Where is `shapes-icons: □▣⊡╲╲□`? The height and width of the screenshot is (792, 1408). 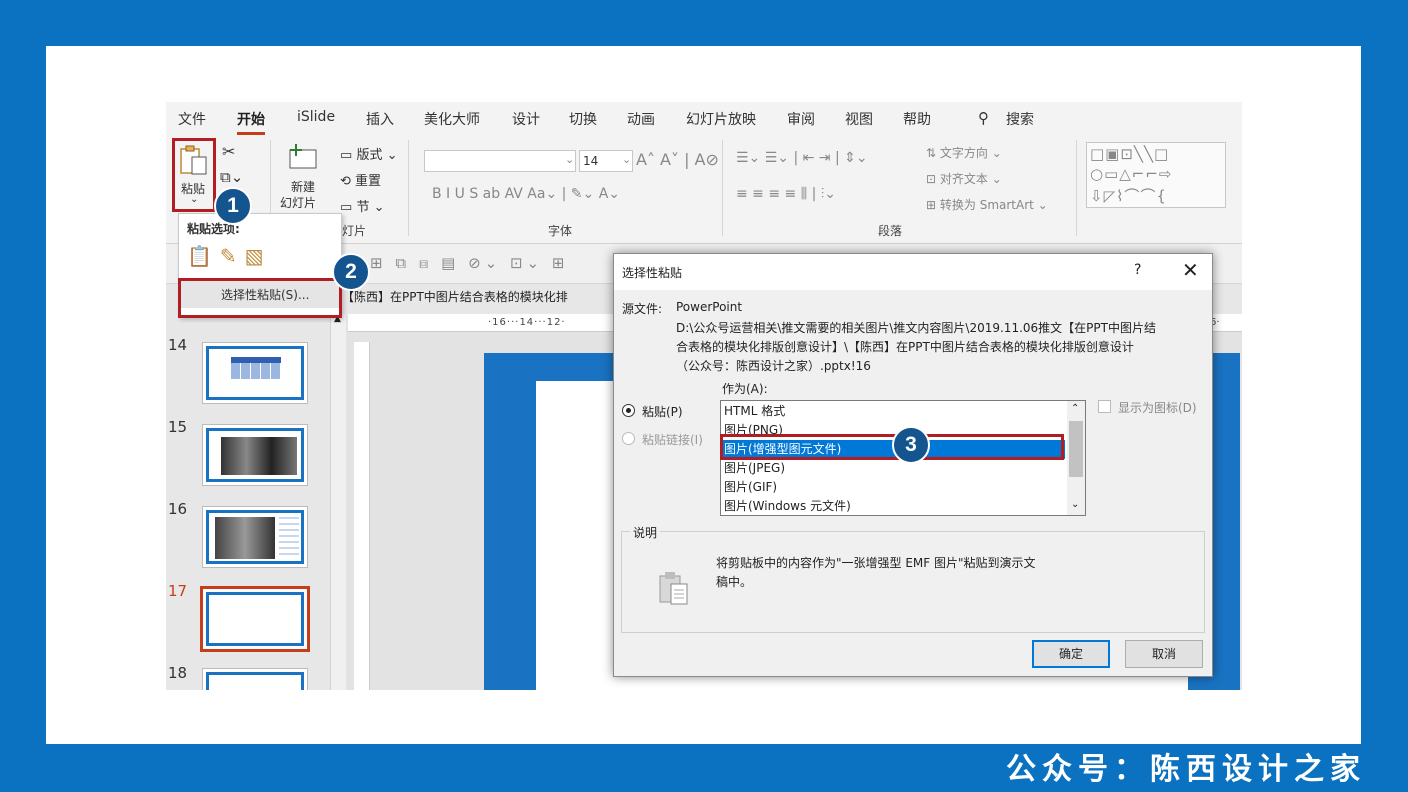 shapes-icons: □▣⊡╲╲□ is located at coordinates (1130, 154).